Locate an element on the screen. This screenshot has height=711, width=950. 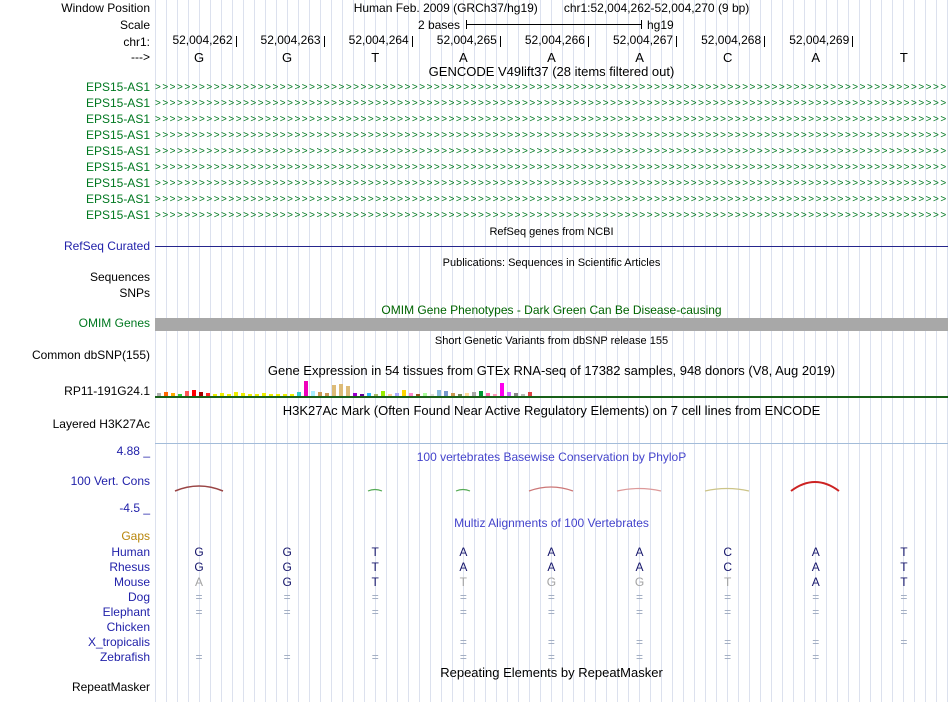
track-label-gaps: Gaps is located at coordinates (75, 536).